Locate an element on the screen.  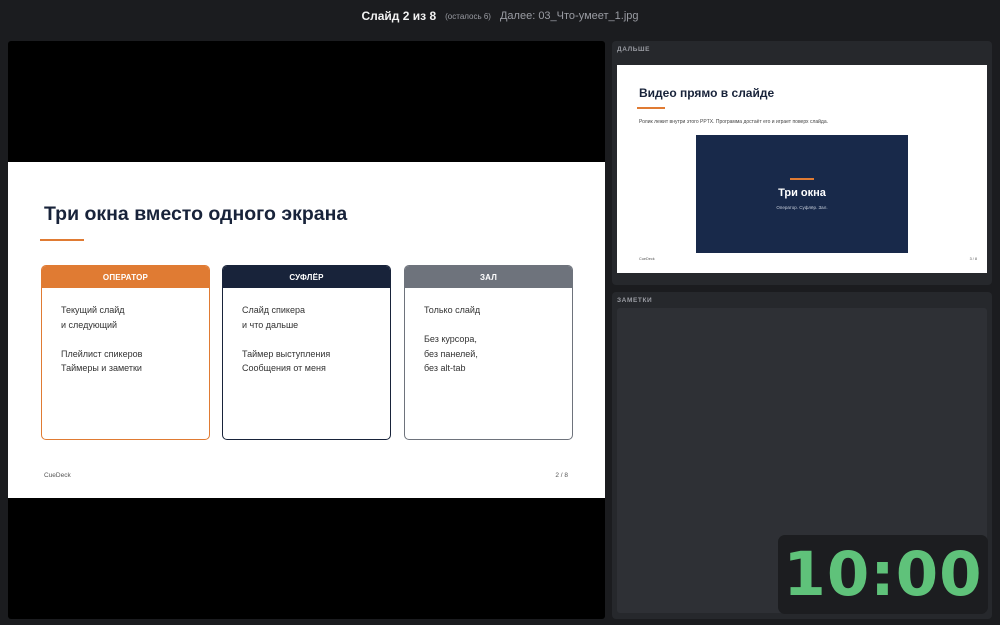
next-slide-title: Видео прямо в слайде is located at coordinates (707, 93).